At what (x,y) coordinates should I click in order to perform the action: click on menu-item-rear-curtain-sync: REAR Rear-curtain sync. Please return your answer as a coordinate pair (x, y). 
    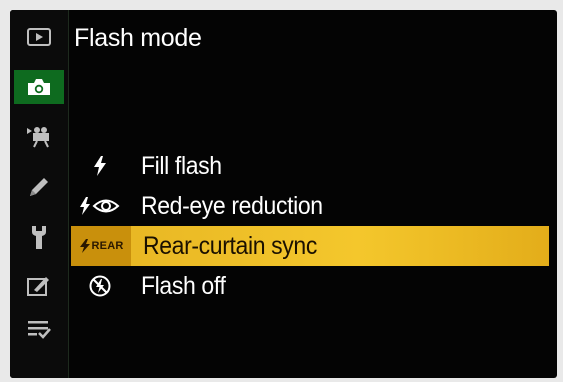
    Looking at the image, I should click on (310, 246).